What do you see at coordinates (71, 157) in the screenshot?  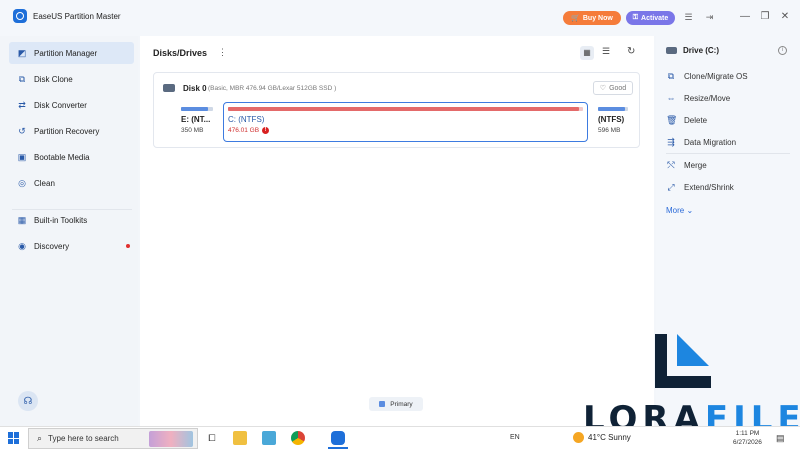 I see `sidebar-item-bootable-media: ▣ Bootable Media` at bounding box center [71, 157].